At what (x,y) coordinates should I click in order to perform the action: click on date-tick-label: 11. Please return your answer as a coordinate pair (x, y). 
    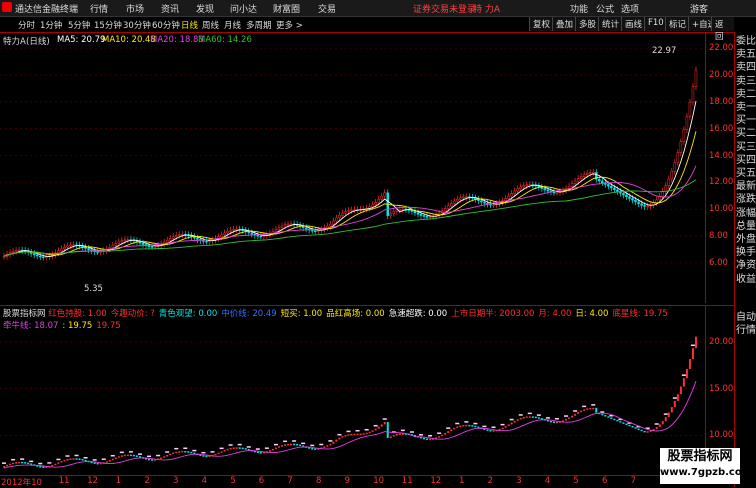
    Looking at the image, I should click on (64, 481).